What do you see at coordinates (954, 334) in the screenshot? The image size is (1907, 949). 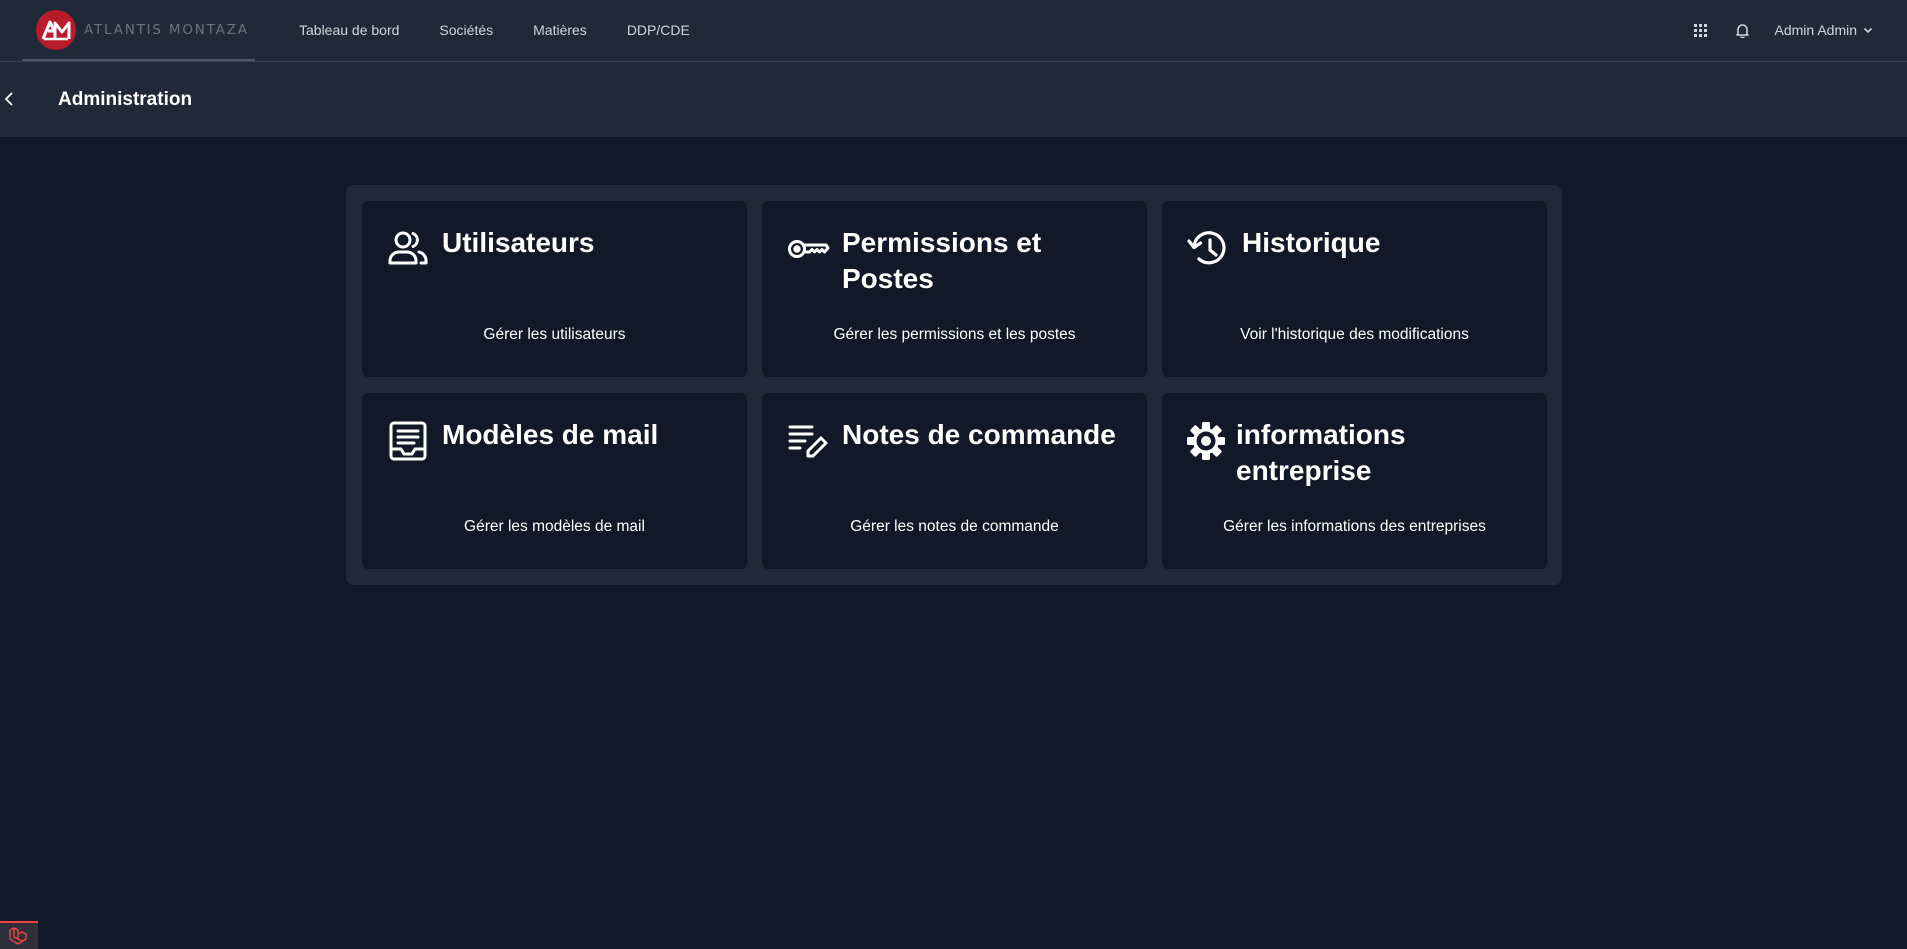 I see `card-description: Gérer les permissions et les postes` at bounding box center [954, 334].